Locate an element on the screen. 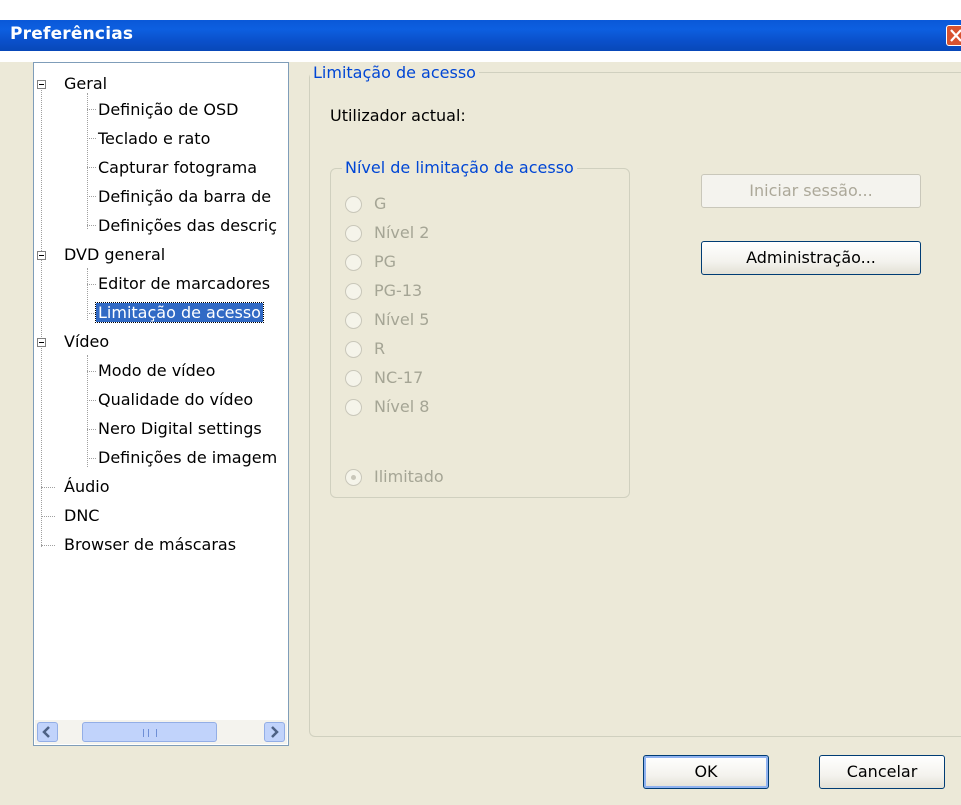  cancel-button: Cancelar is located at coordinates (882, 772).